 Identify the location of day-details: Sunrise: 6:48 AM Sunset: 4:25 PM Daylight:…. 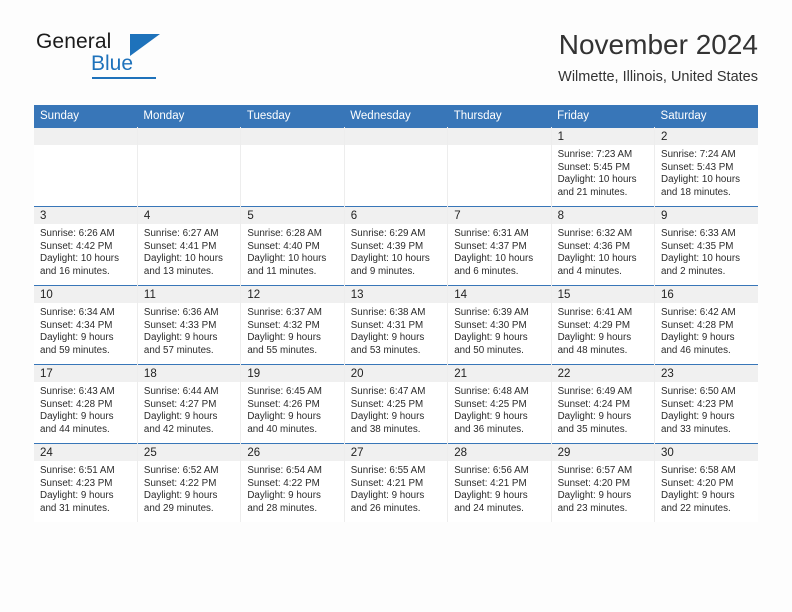
(499, 409).